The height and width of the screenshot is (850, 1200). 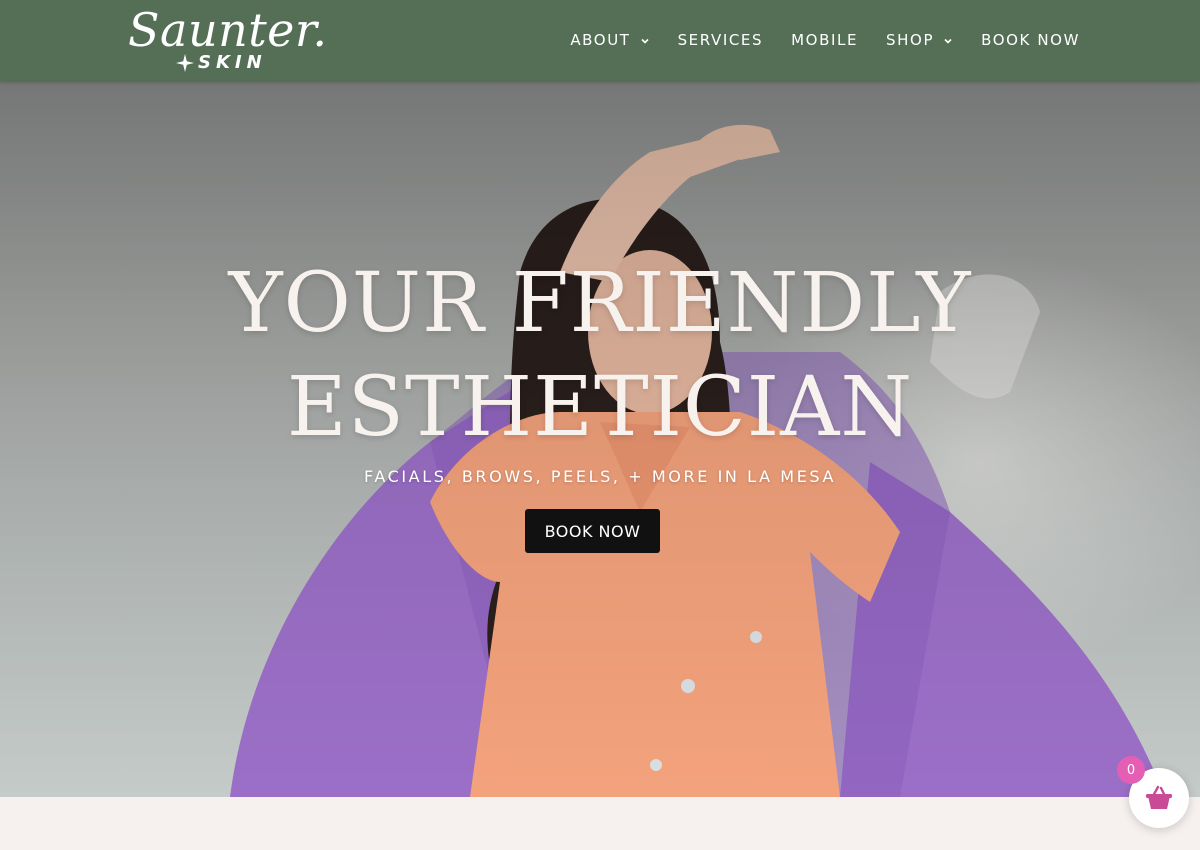 I want to click on nav-mobile: MOBILE, so click(x=824, y=40).